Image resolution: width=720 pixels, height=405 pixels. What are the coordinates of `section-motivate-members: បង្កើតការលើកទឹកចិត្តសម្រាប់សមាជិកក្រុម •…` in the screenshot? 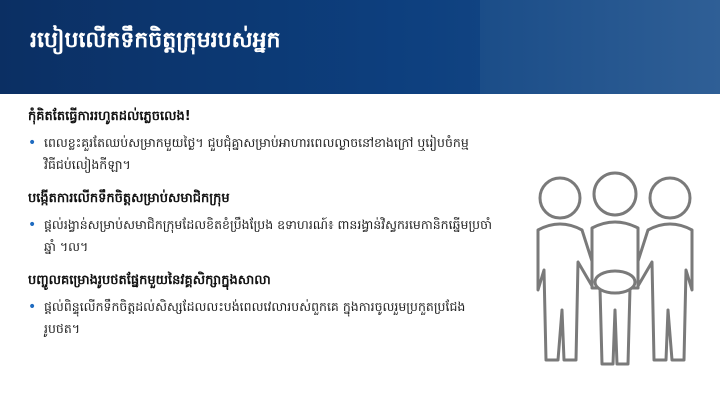 It's located at (263, 224).